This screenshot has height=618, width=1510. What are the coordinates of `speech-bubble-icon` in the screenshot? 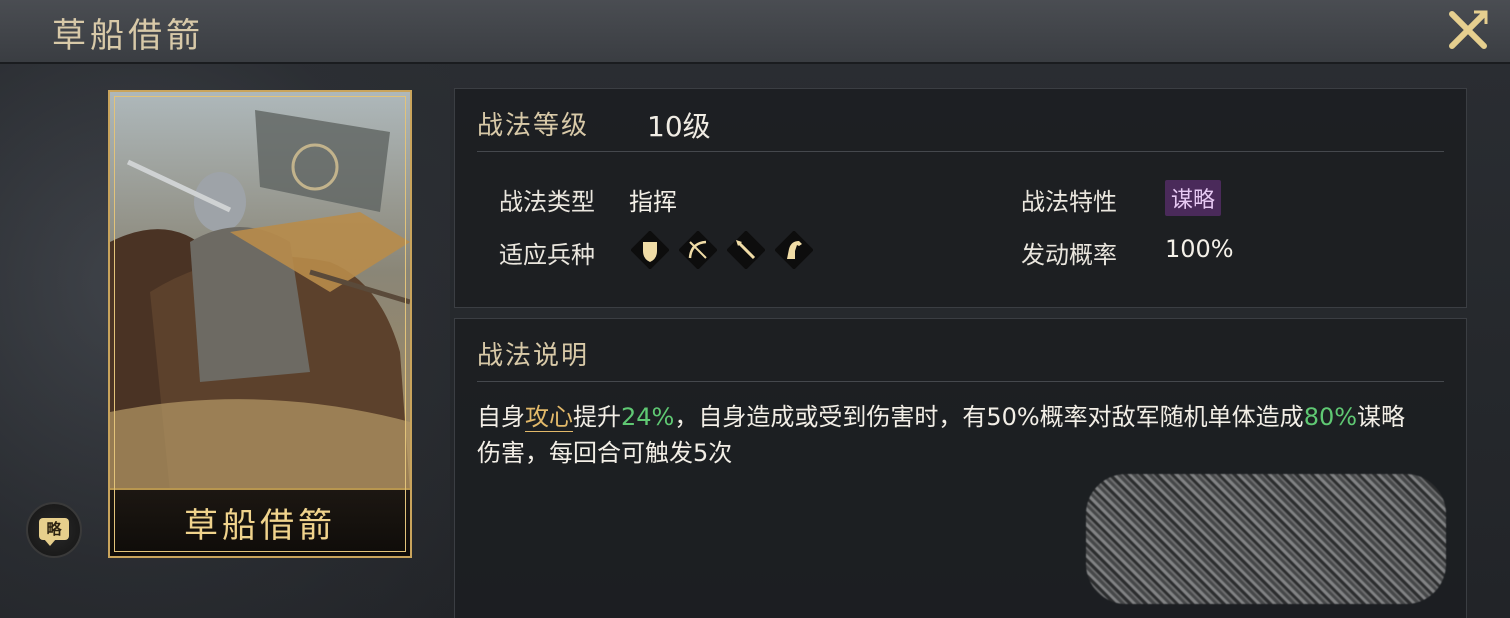 It's located at (50, 542).